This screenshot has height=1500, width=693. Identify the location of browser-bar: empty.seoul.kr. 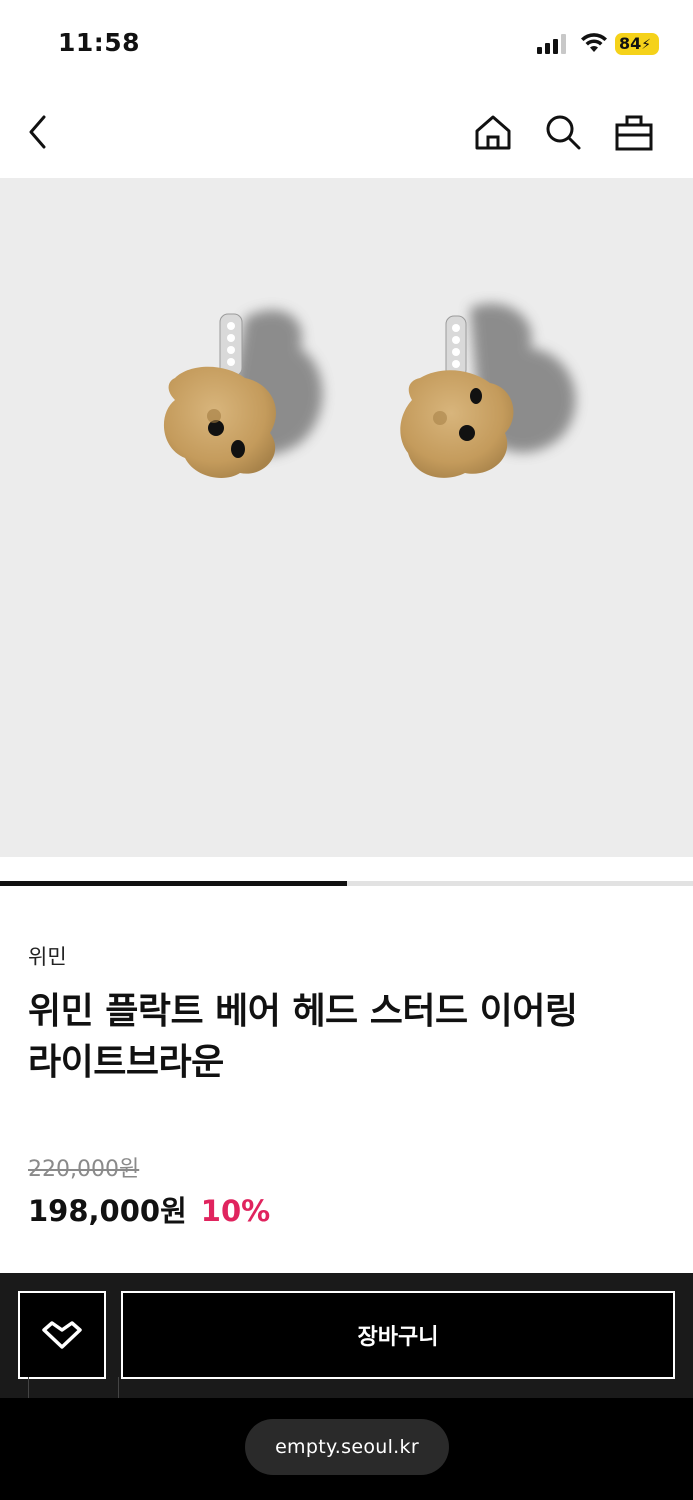
(346, 1449).